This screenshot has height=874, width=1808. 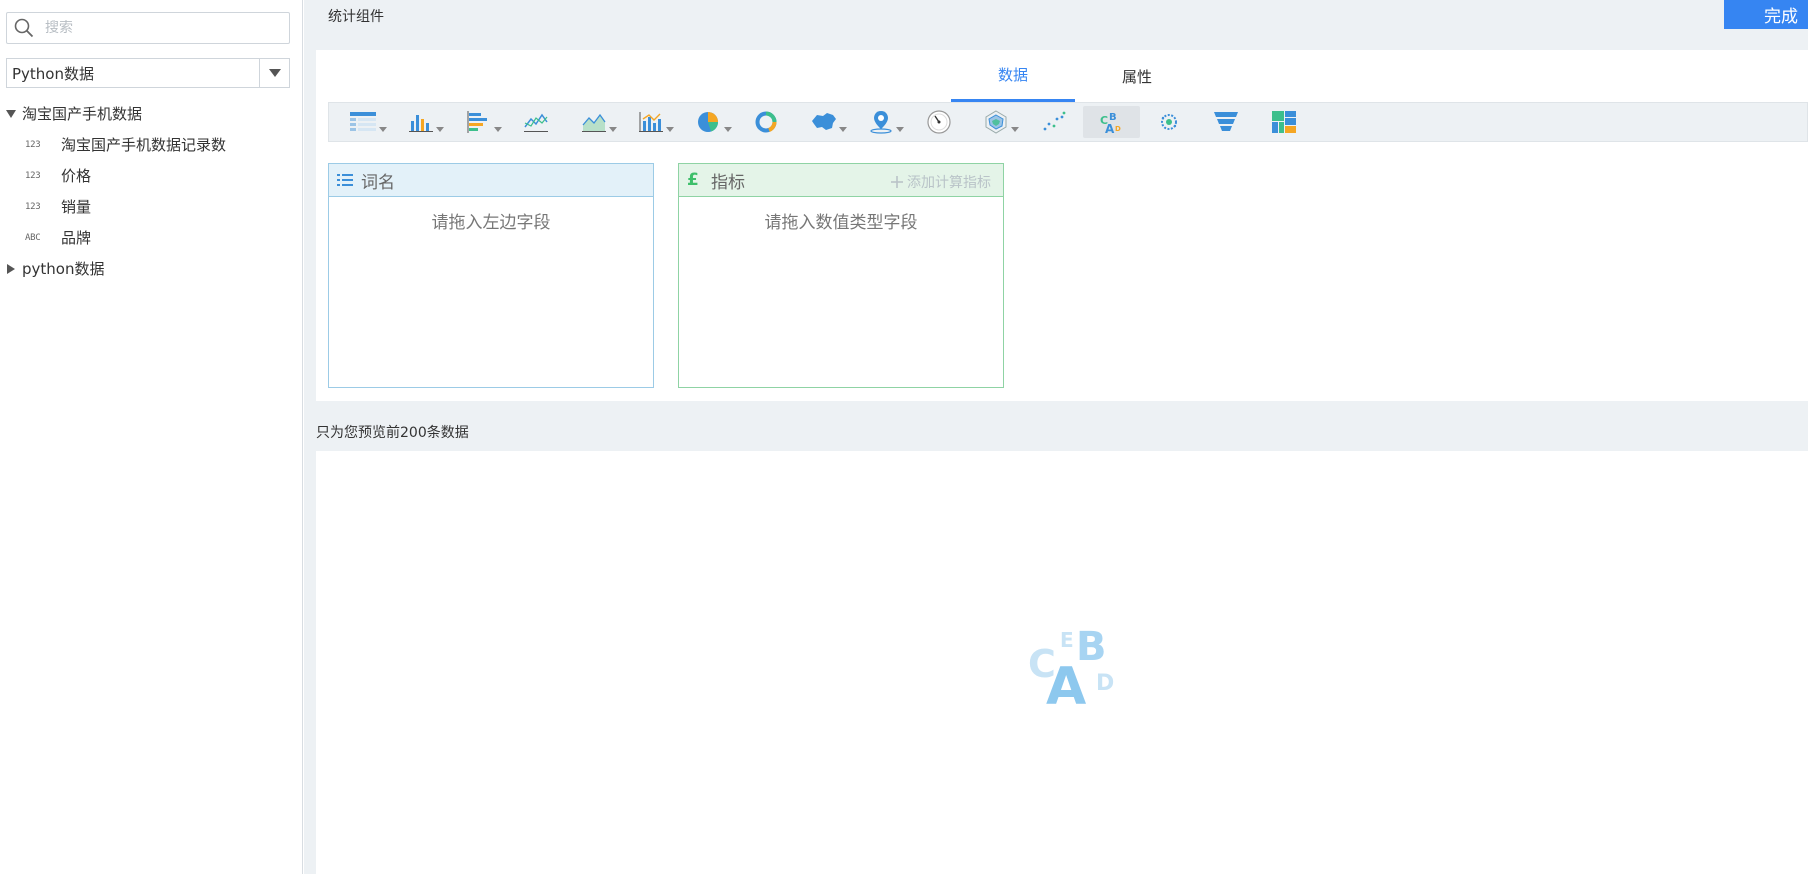 I want to click on map-chart-icon, so click(x=823, y=121).